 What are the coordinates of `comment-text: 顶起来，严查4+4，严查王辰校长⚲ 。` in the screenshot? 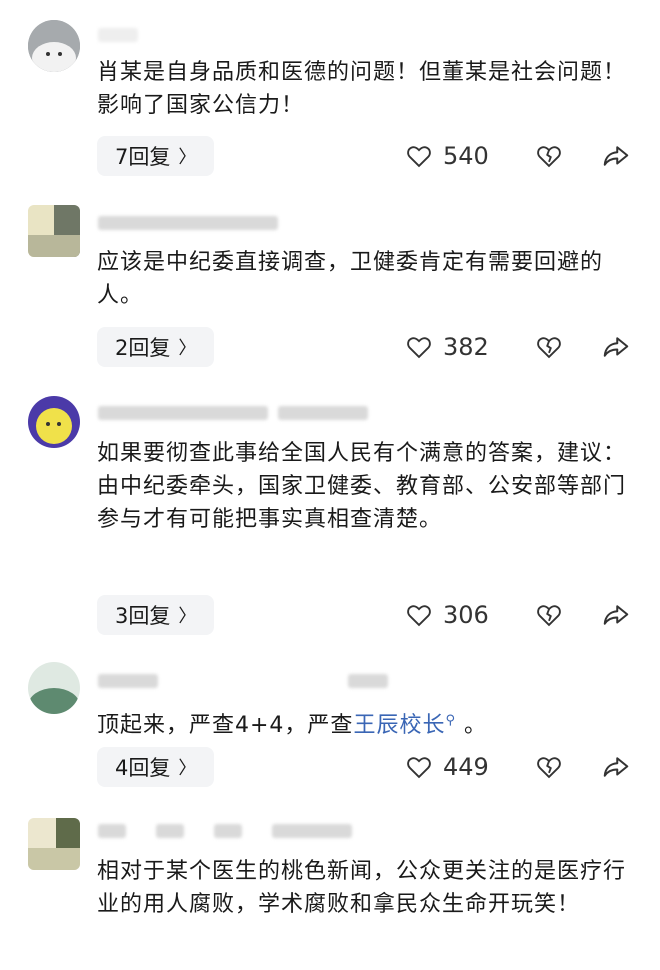 It's located at (362, 723).